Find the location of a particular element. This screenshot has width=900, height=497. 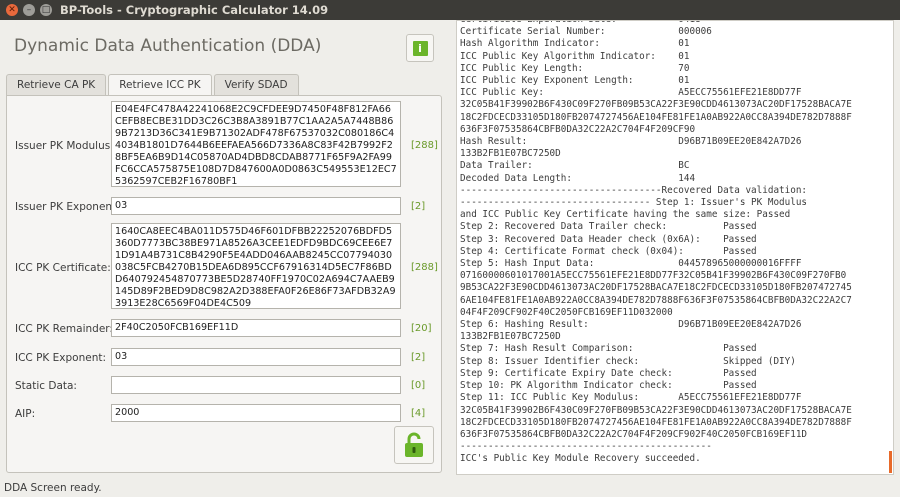

tab-retrieve-ca-pk: Retrieve CA PK is located at coordinates (56, 85).